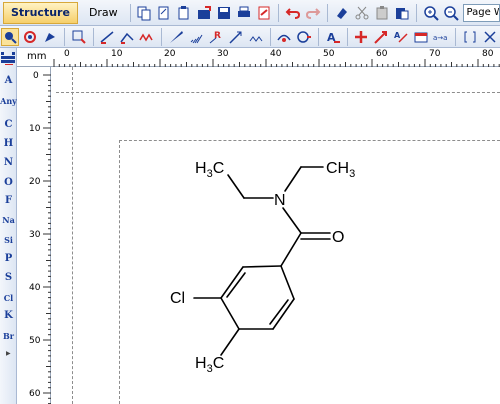  What do you see at coordinates (276, 63) in the screenshot?
I see `ruler-ticks` at bounding box center [276, 63].